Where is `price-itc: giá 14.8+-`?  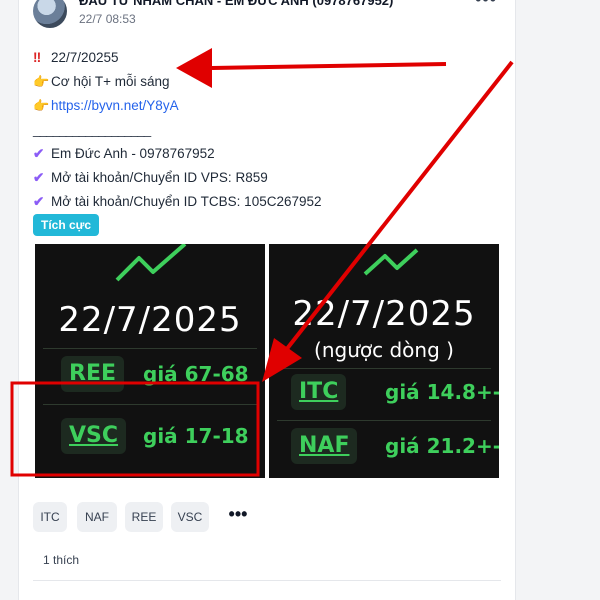 price-itc: giá 14.8+- is located at coordinates (442, 392).